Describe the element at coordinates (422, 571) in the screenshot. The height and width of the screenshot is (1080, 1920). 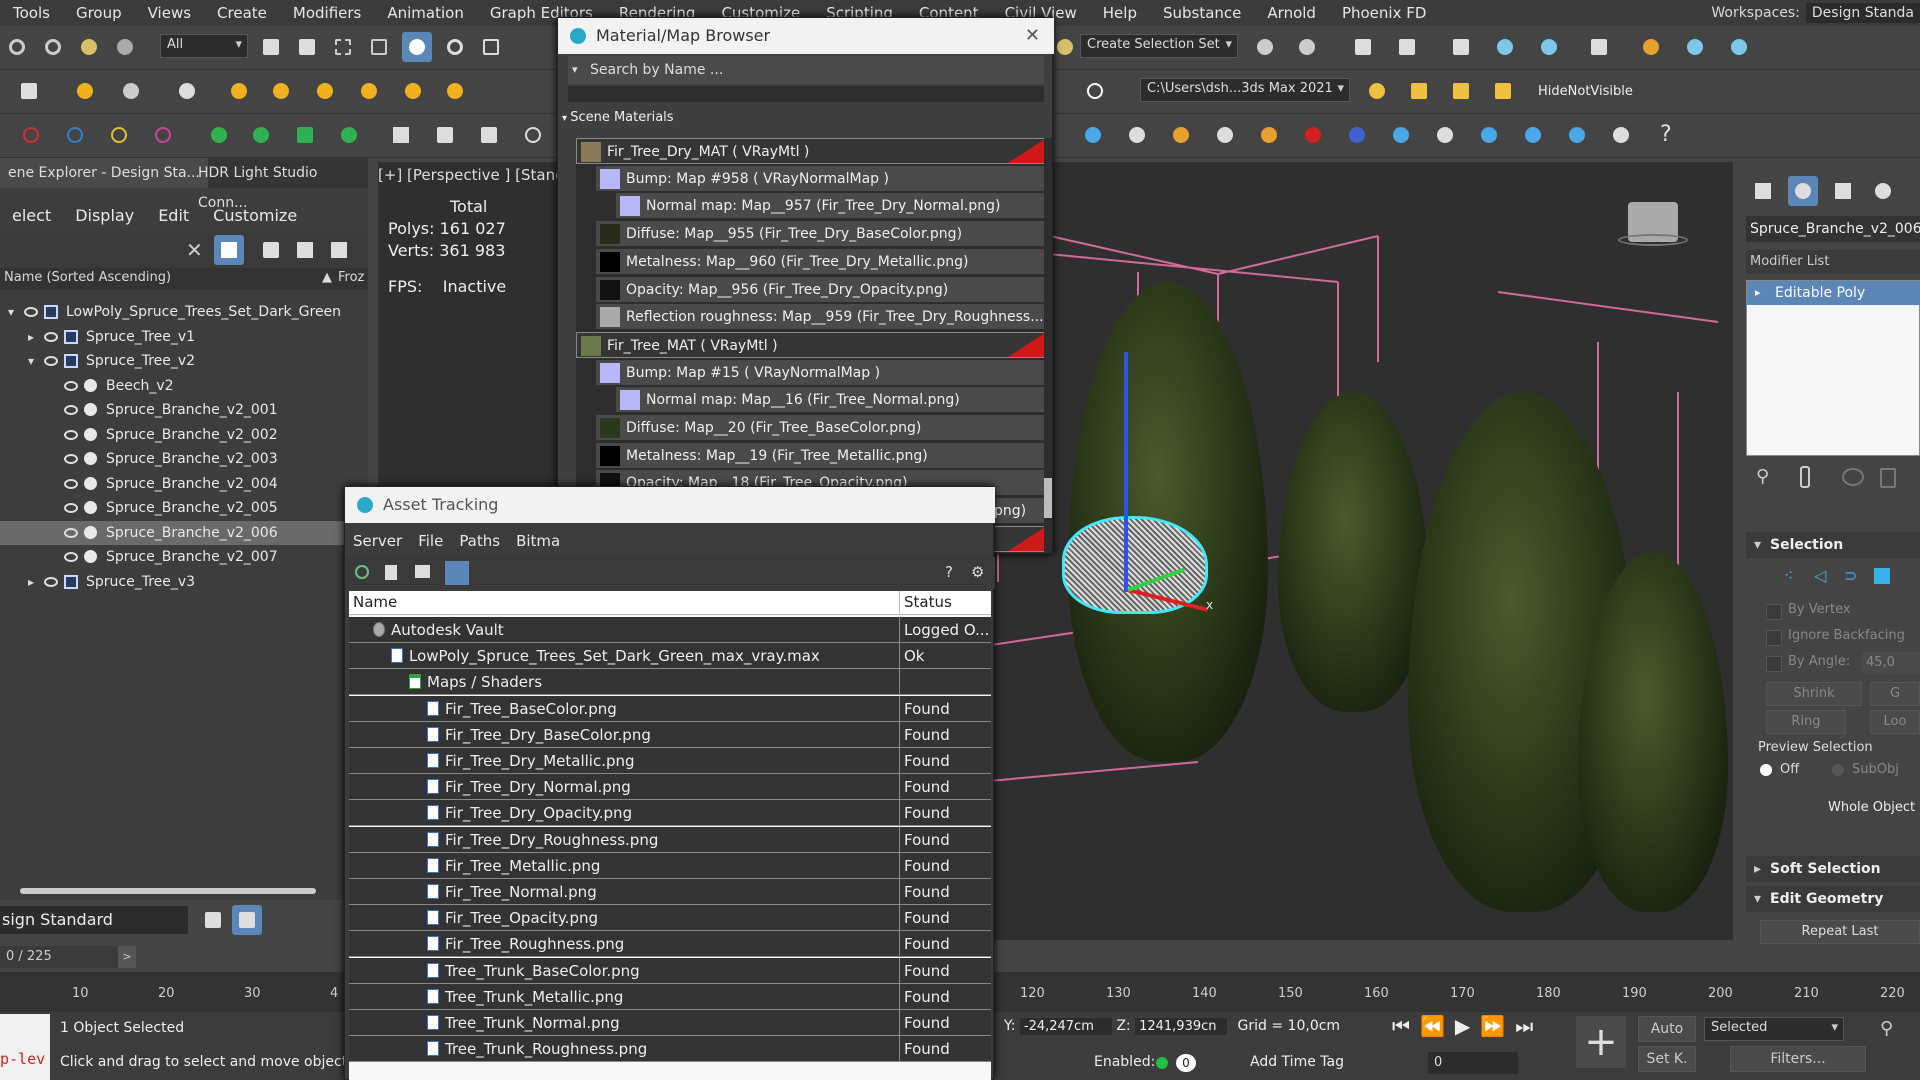
I see `thumbnail-view-icon` at that location.